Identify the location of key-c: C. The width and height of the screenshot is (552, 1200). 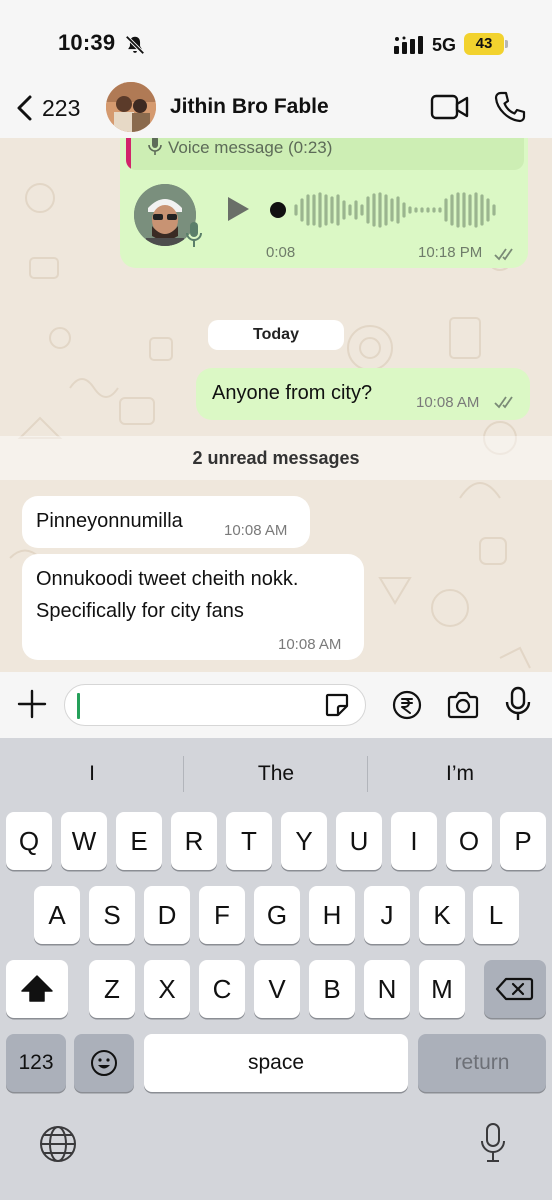
(222, 989).